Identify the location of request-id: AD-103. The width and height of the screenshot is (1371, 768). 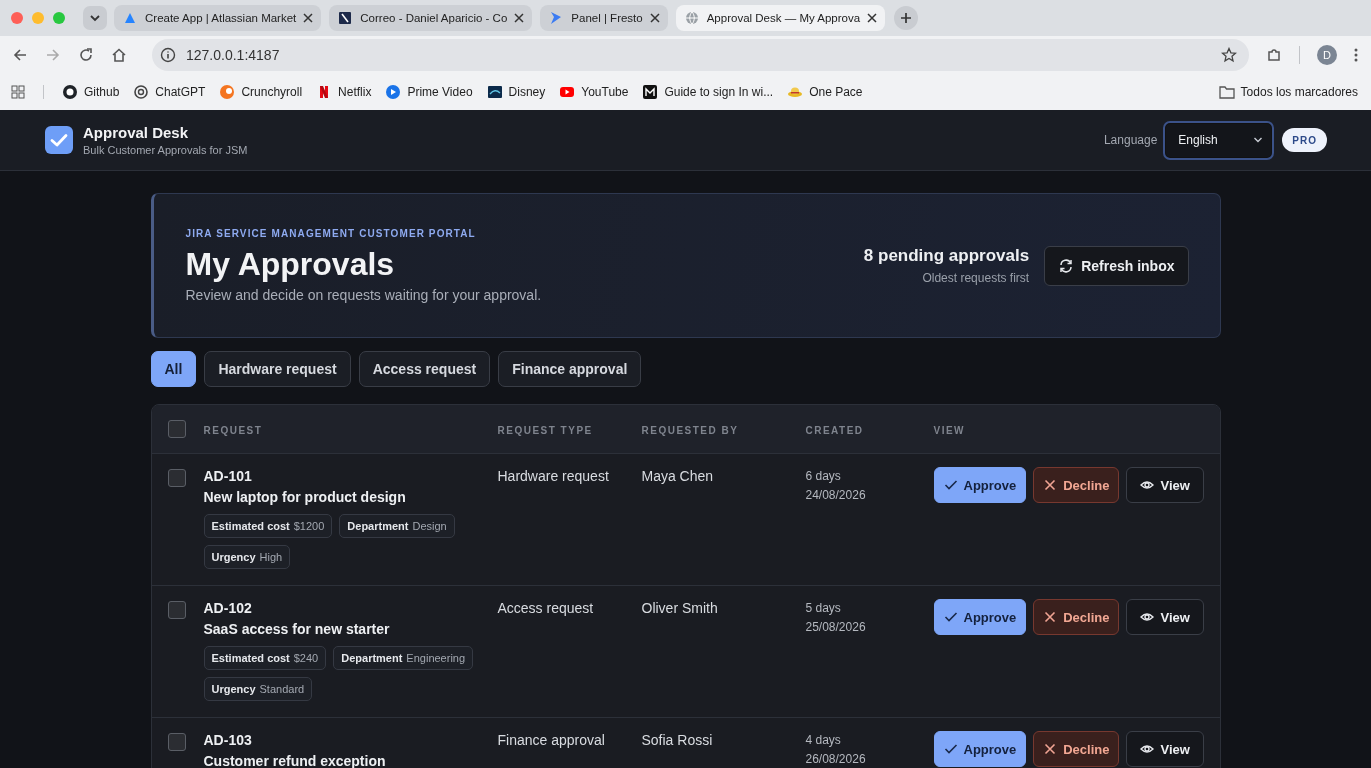
(228, 740).